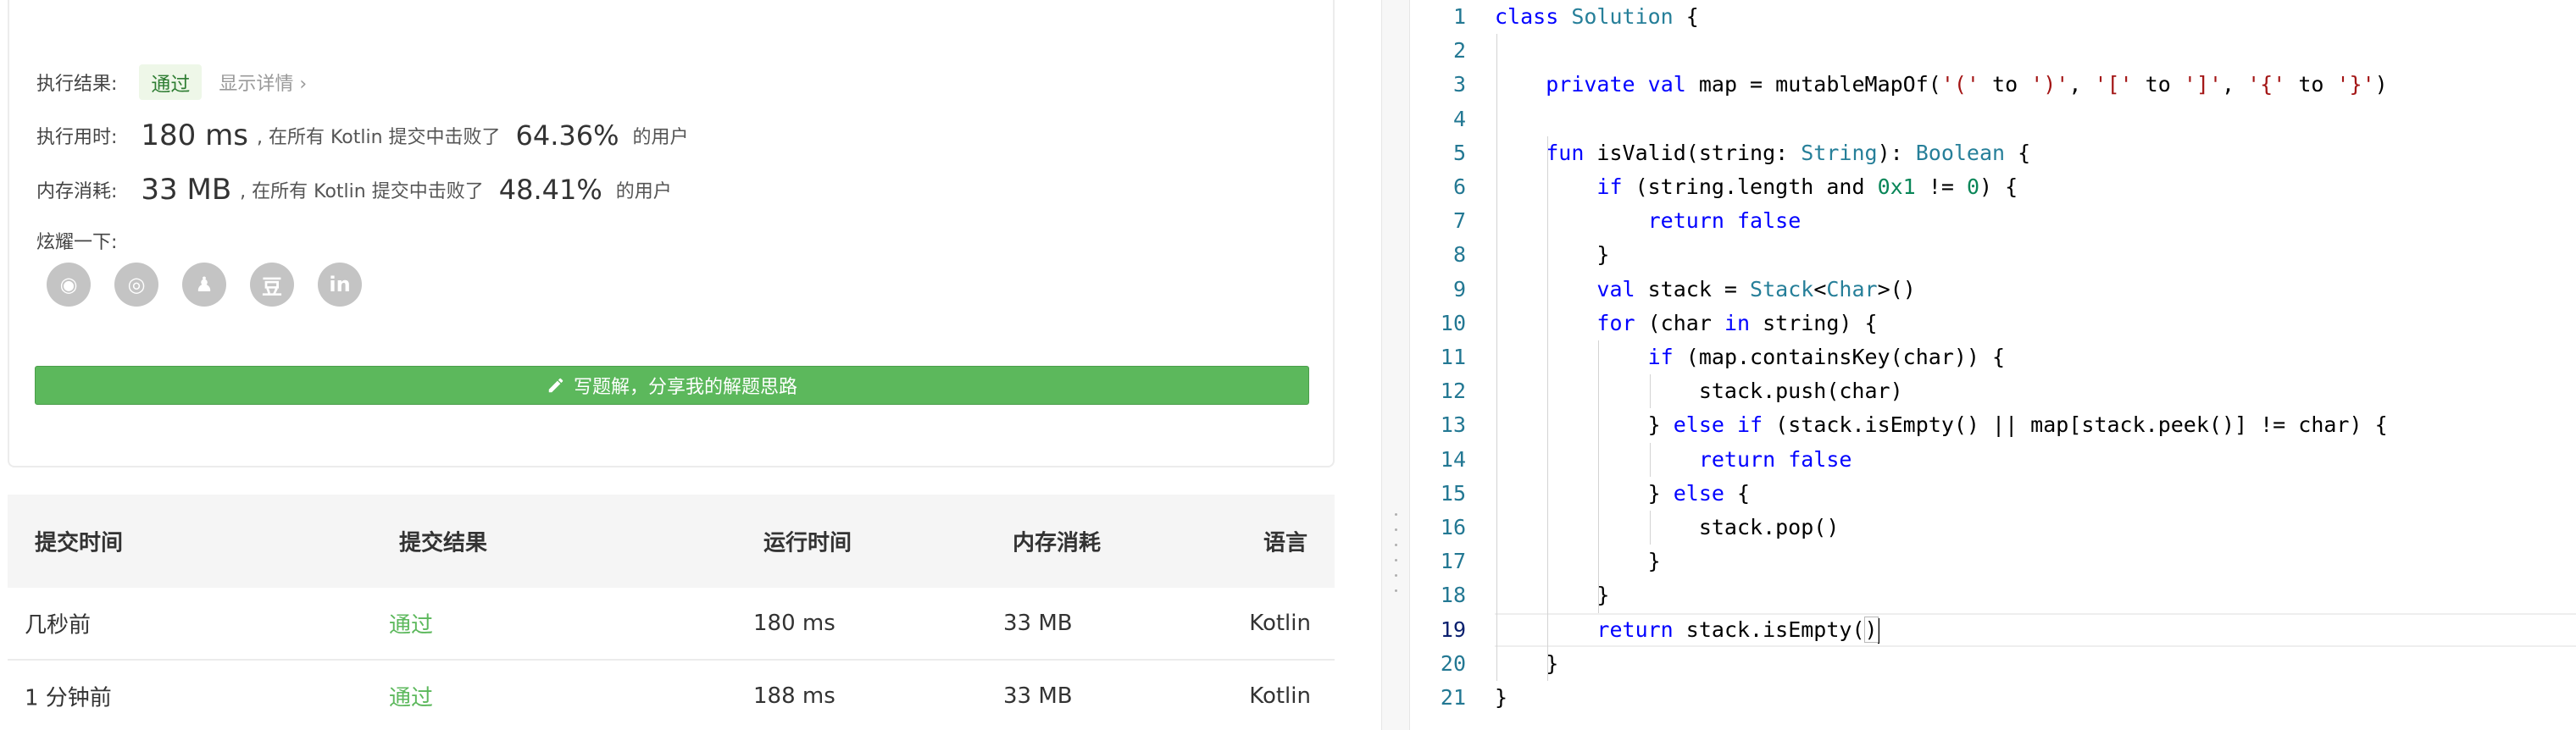 This screenshot has width=2576, height=730. Describe the element at coordinates (1459, 288) in the screenshot. I see `line-number: 9` at that location.